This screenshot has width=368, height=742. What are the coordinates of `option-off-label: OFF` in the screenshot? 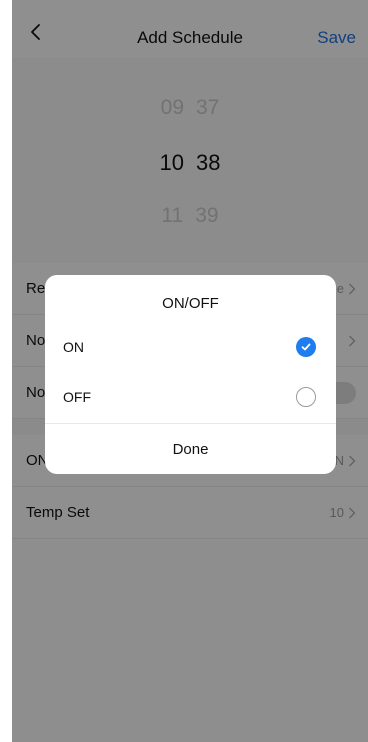 It's located at (77, 397).